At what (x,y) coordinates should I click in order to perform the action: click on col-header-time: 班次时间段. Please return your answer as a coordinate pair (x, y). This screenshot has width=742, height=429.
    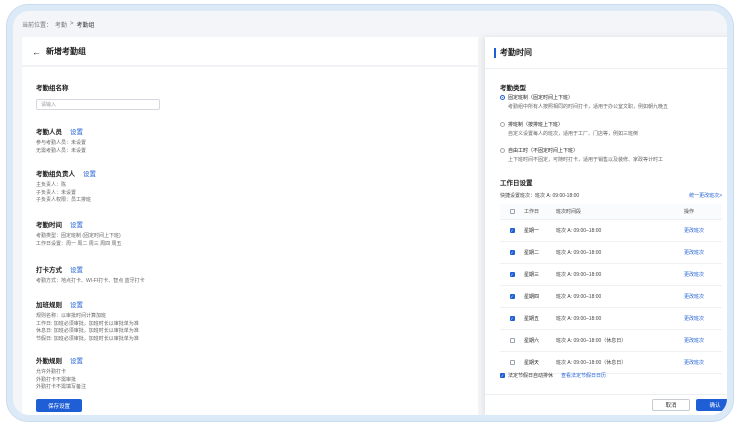
    Looking at the image, I should click on (569, 212).